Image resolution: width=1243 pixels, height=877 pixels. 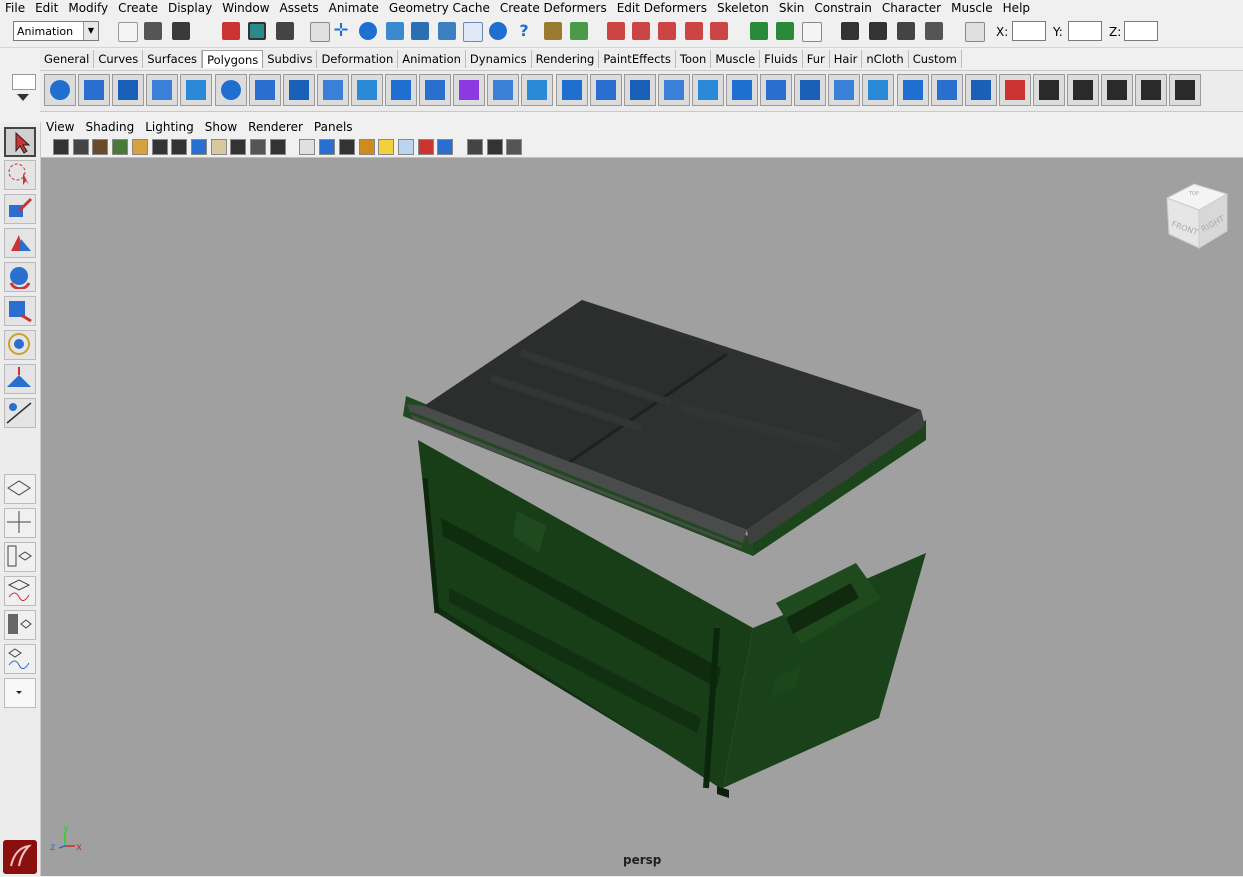 I want to click on menu-edit: Edit, so click(x=46, y=8).